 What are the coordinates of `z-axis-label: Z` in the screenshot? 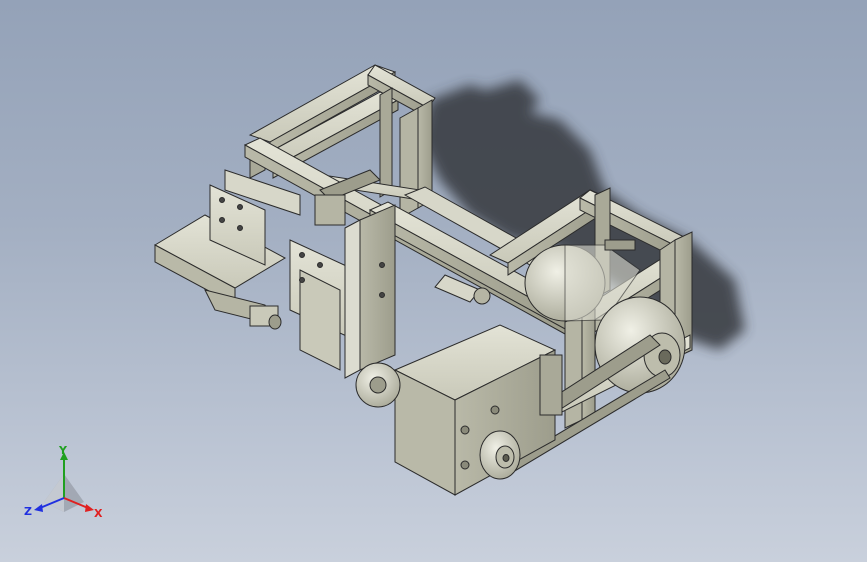 It's located at (28, 511).